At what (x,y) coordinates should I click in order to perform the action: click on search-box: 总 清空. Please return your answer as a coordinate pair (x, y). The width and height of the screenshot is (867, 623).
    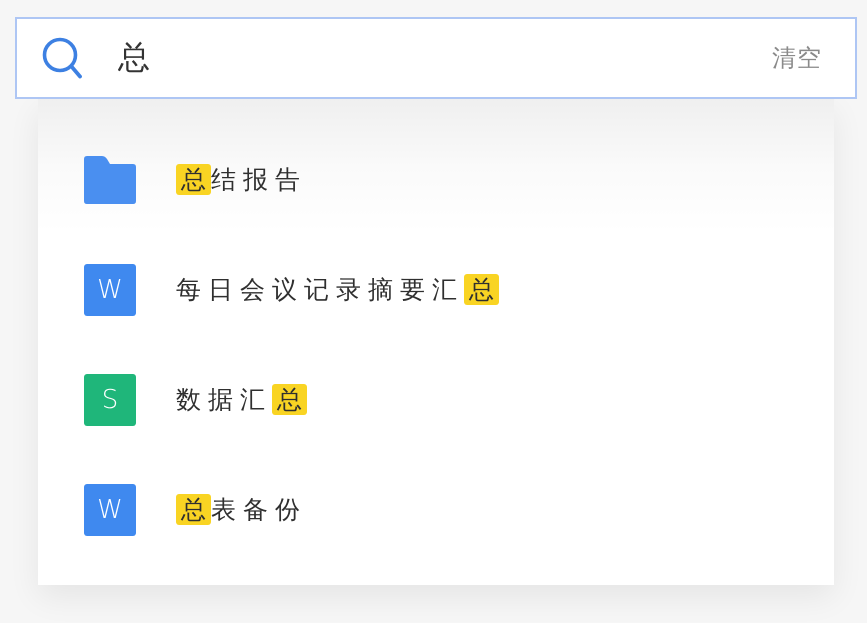
    Looking at the image, I should click on (436, 58).